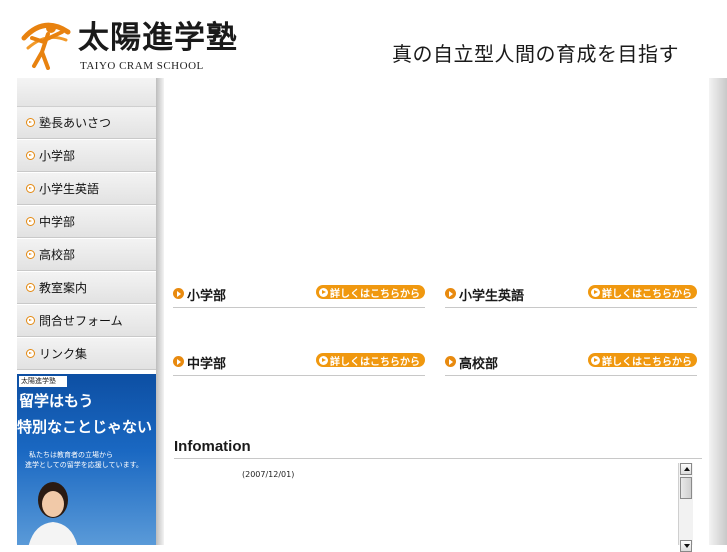 The width and height of the screenshot is (727, 552). What do you see at coordinates (86, 156) in the screenshot?
I see `sidebar-item-elementary: 小学部` at bounding box center [86, 156].